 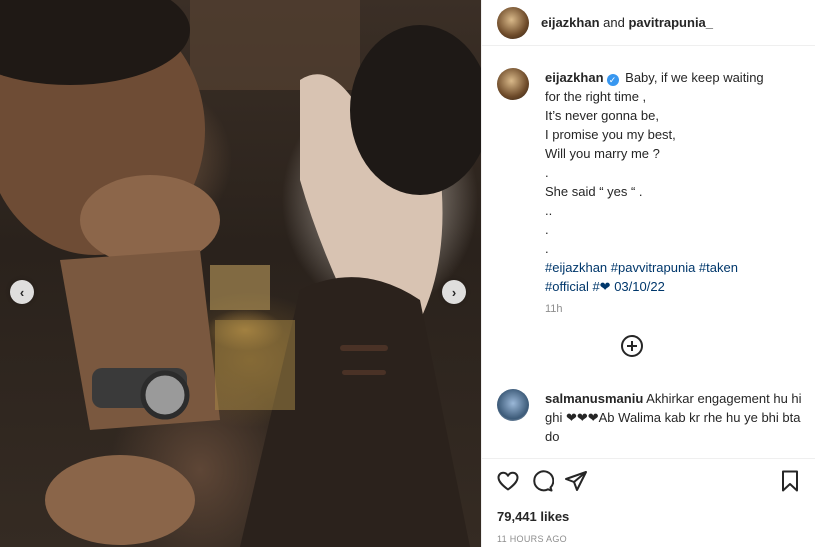 I want to click on coauthor-username-link: pavitrapunia_, so click(x=670, y=22).